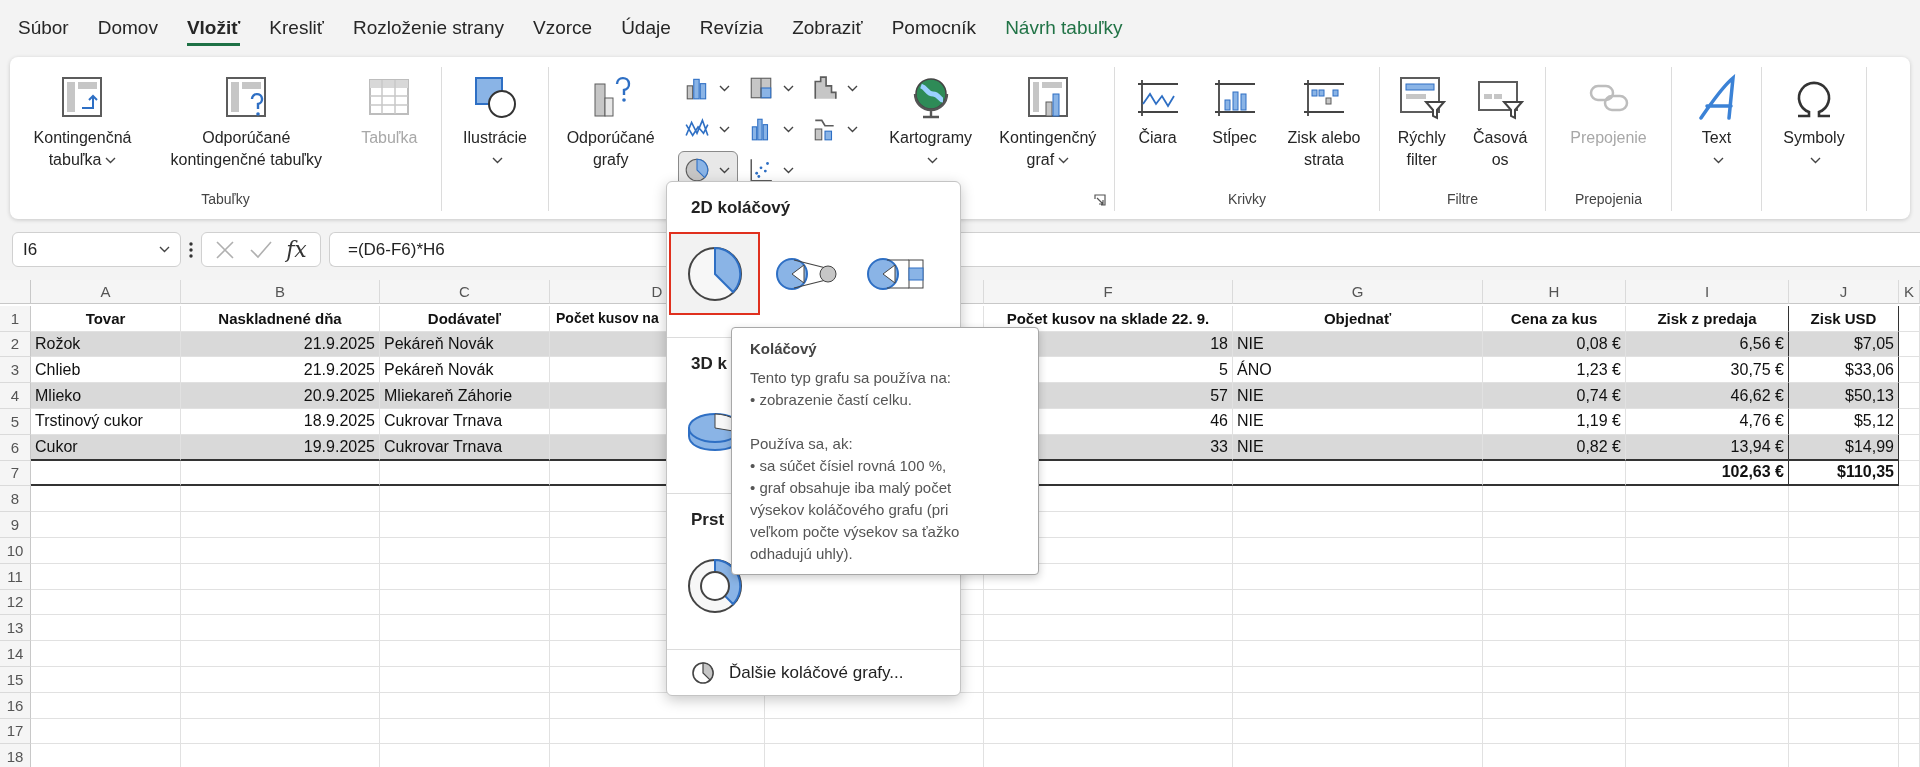  What do you see at coordinates (15, 370) in the screenshot?
I see `row-header: 3` at bounding box center [15, 370].